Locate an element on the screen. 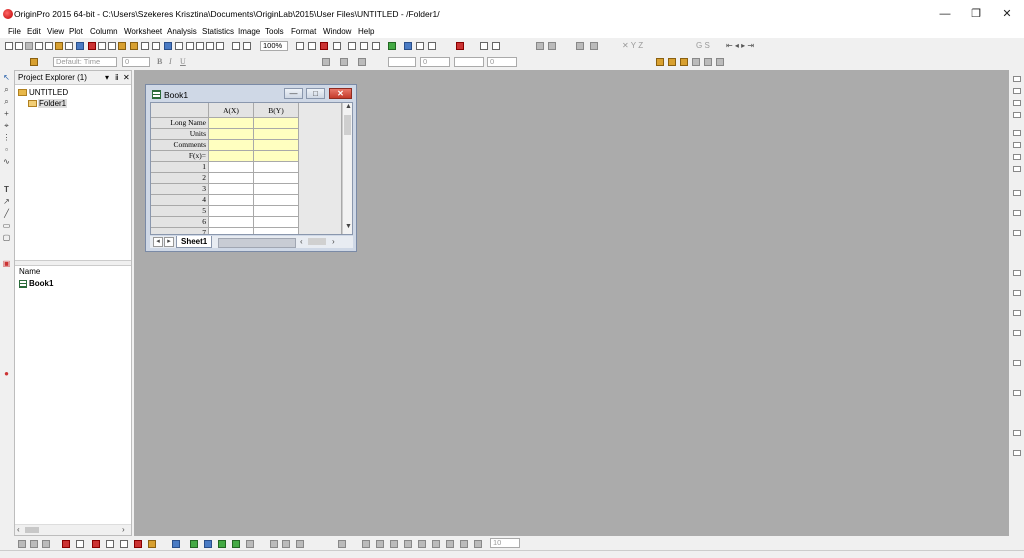  font-select: Default: Time is located at coordinates (85, 62).